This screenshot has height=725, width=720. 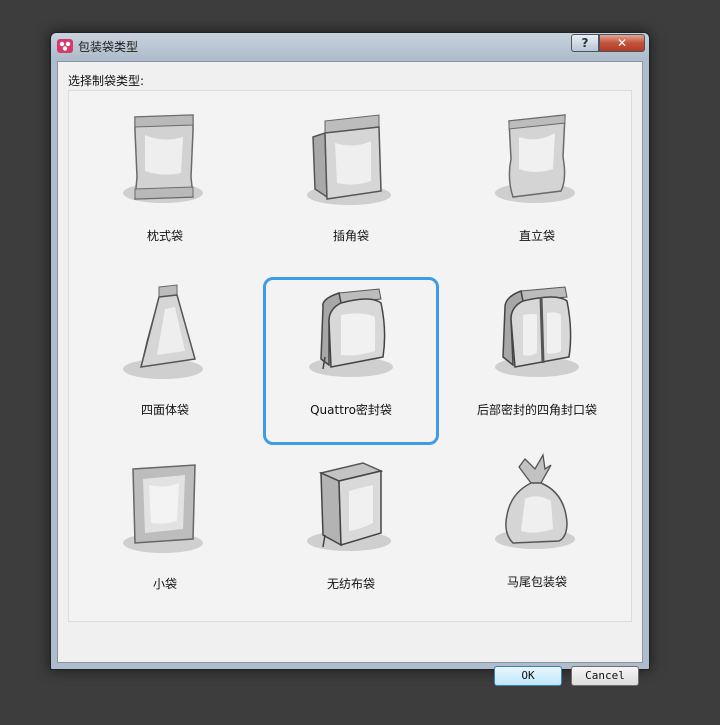 I want to click on bag-option-nonwoven: 无纺布袋, so click(x=351, y=535).